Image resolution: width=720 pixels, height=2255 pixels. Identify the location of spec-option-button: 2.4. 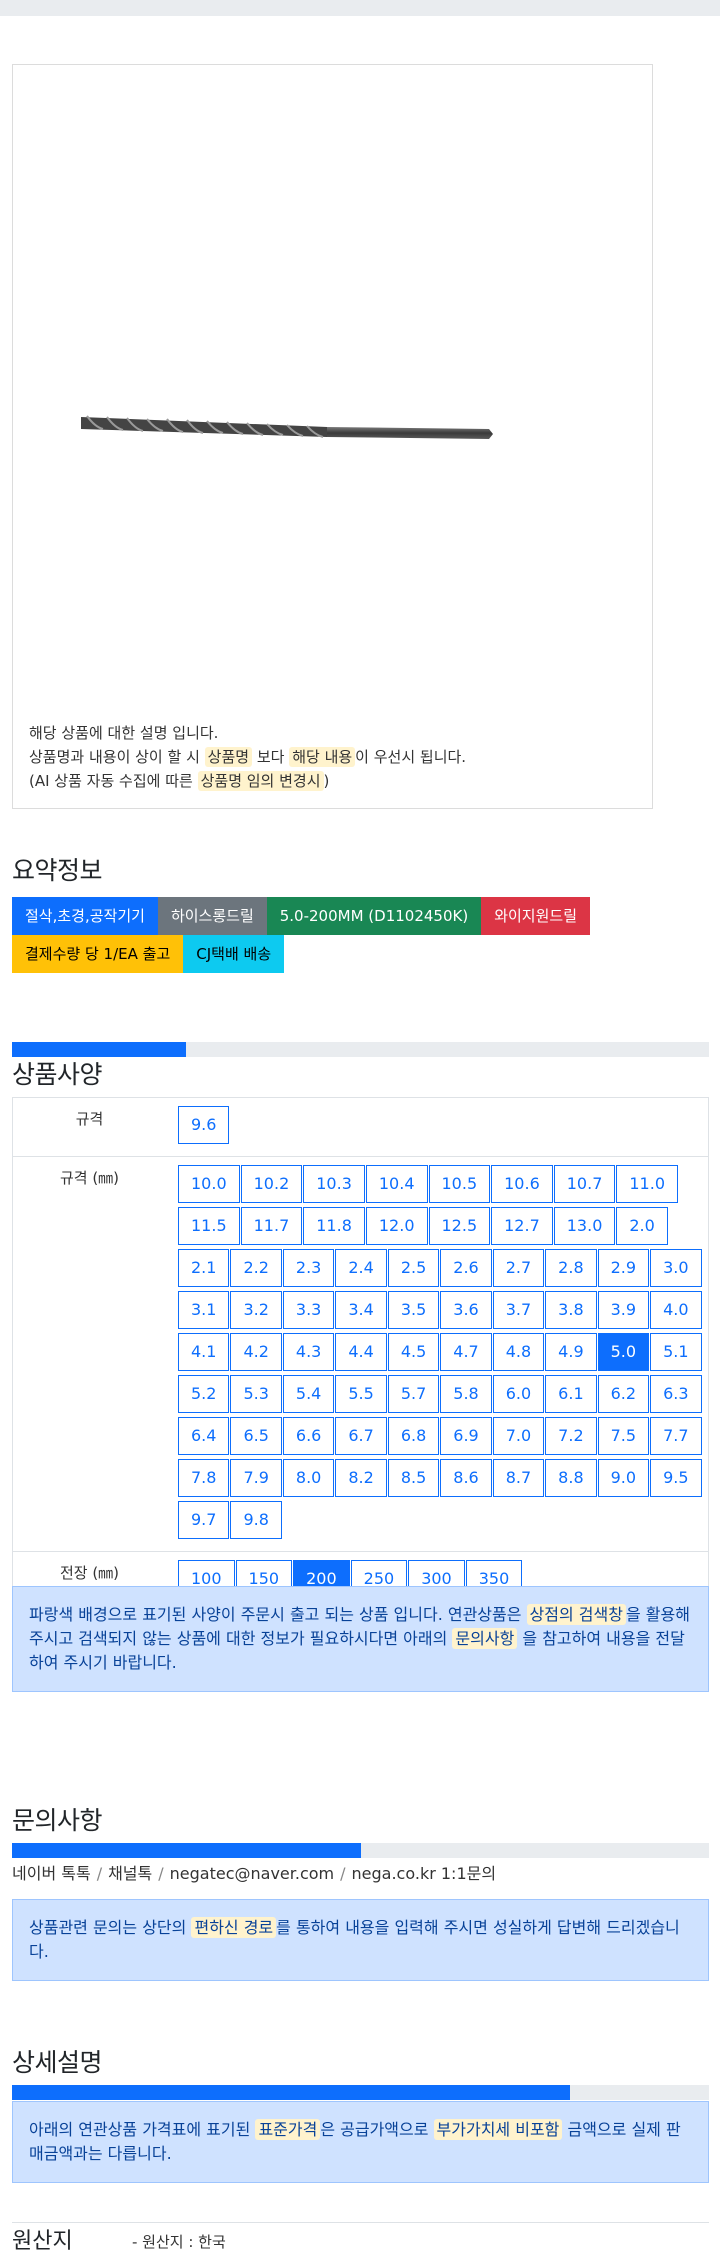
(361, 1268).